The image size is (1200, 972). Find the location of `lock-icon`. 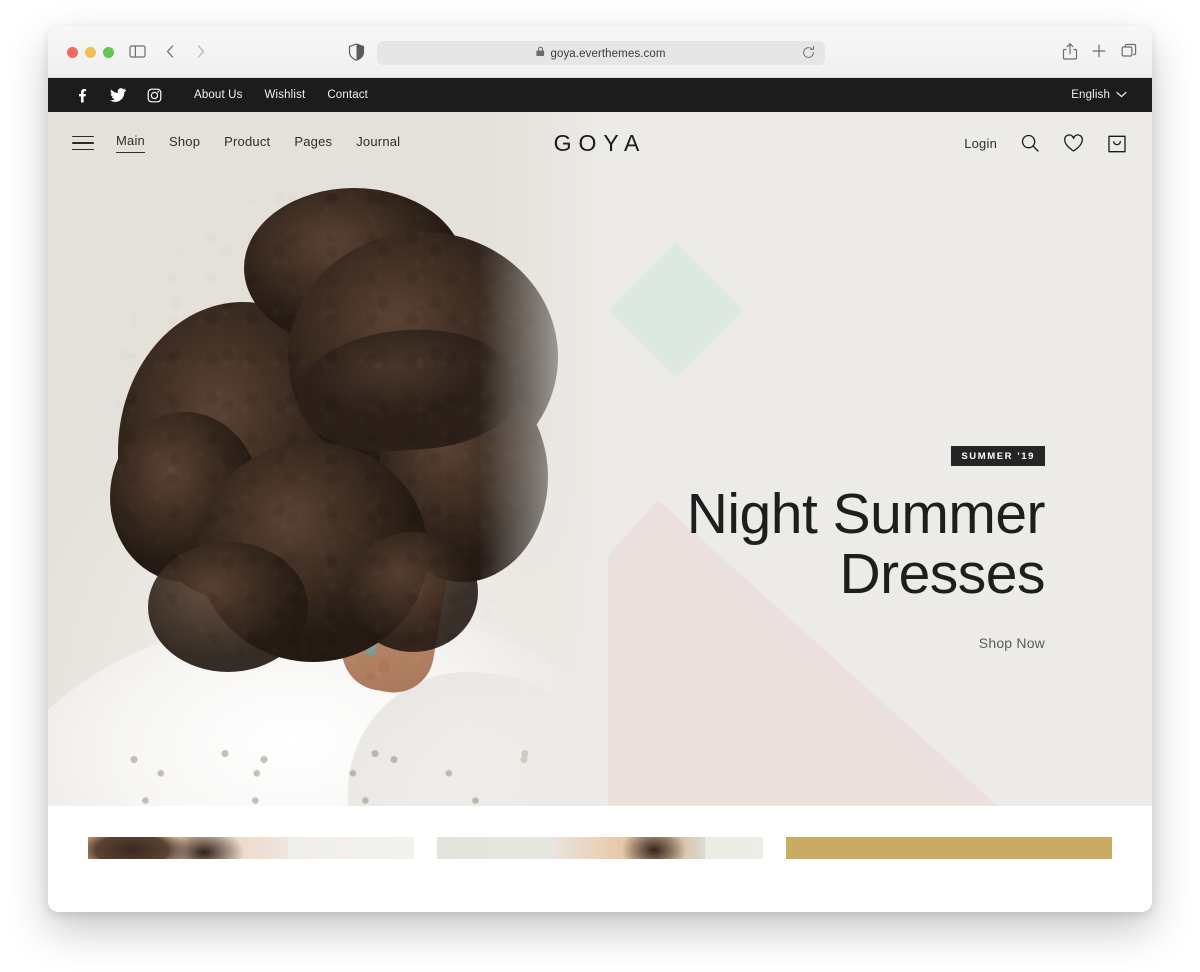

lock-icon is located at coordinates (540, 51).